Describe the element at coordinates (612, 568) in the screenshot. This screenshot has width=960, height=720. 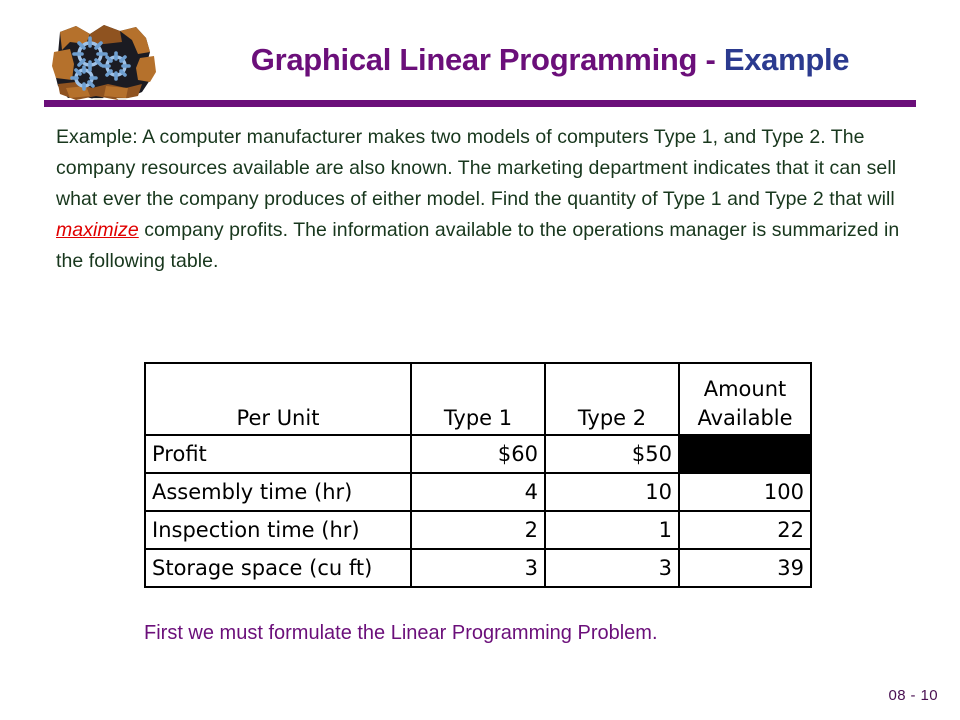
I see `cell-storage-type2: 3` at that location.